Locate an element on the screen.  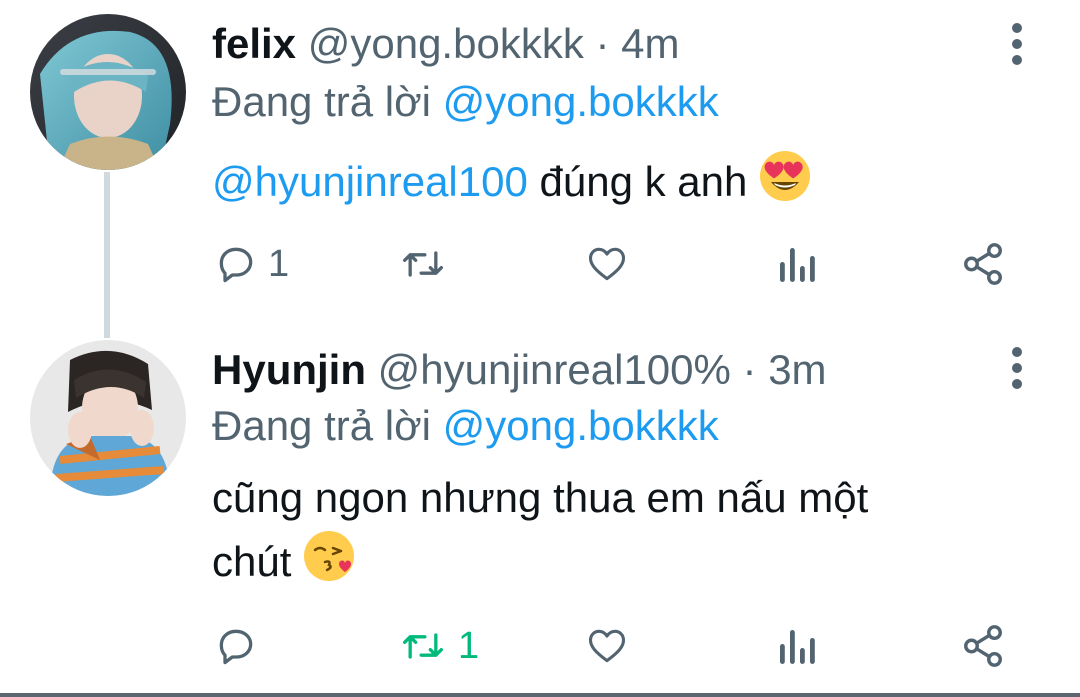
avatar-hyunjin-image is located at coordinates (108, 418).